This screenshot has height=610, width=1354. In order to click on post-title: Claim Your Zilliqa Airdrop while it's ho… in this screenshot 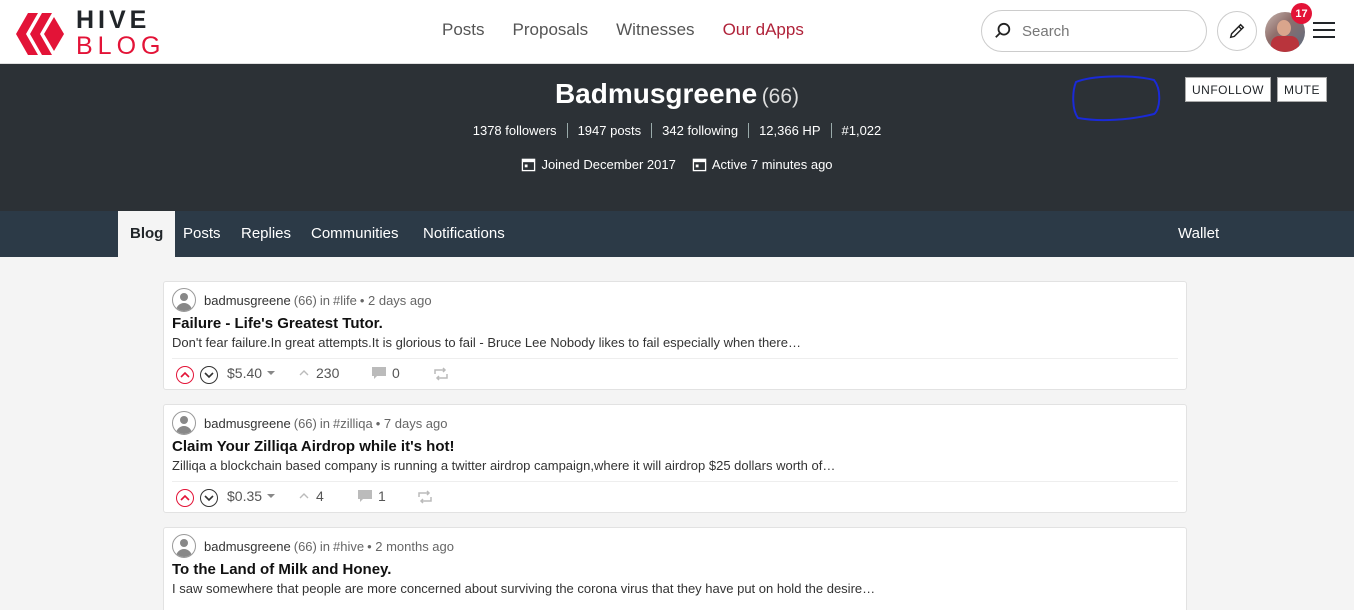, I will do `click(313, 446)`.